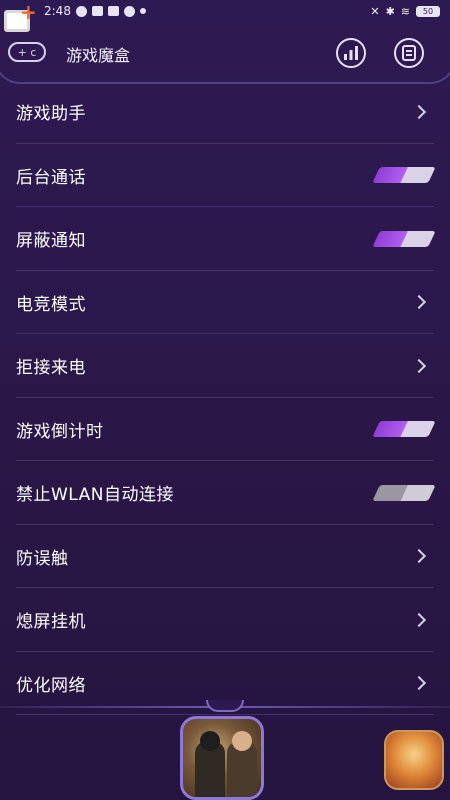 Image resolution: width=450 pixels, height=800 pixels. What do you see at coordinates (428, 11) in the screenshot?
I see `battery-icon: 50` at bounding box center [428, 11].